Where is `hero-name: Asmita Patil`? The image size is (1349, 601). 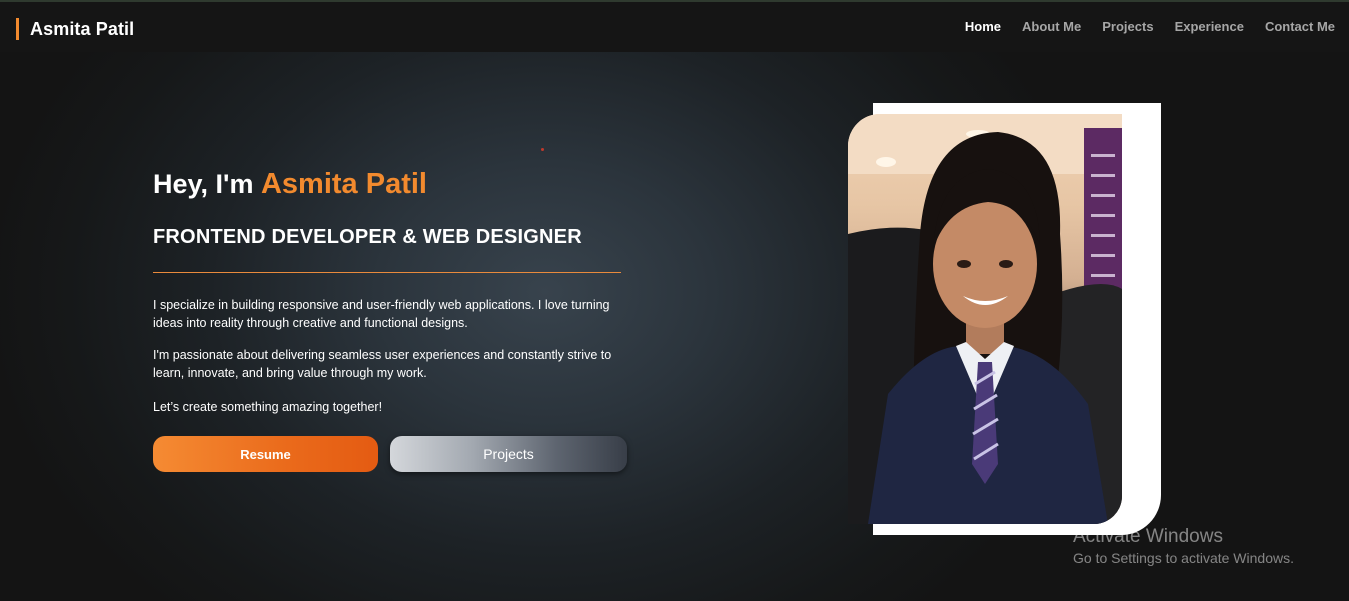 hero-name: Asmita Patil is located at coordinates (343, 184).